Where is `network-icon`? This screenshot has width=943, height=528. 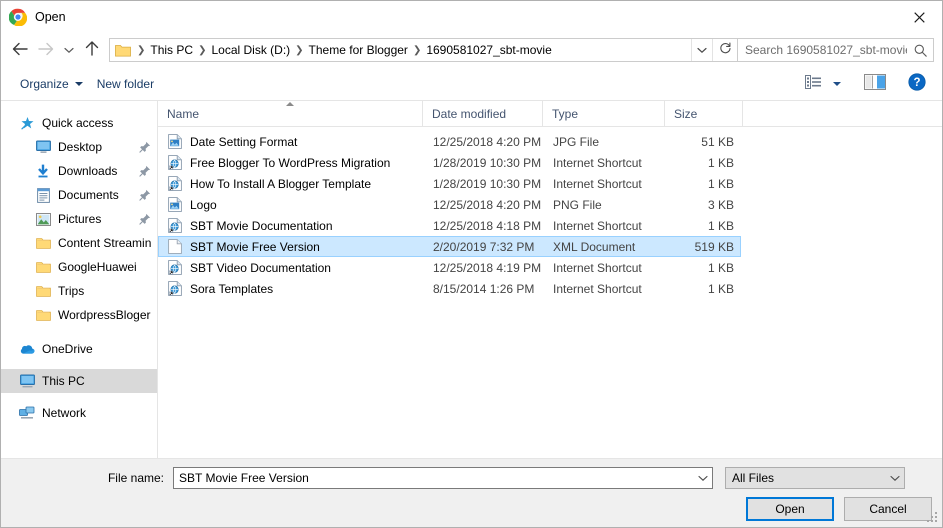 network-icon is located at coordinates (27, 413).